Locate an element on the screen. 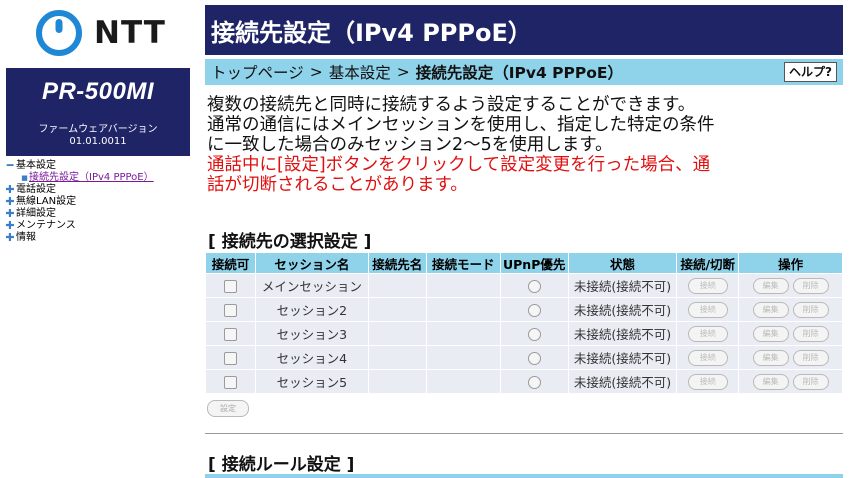 This screenshot has width=850, height=478. description-line: 通常の通信にはメインセッションを使用し、指定した特定の条件 is located at coordinates (461, 125).